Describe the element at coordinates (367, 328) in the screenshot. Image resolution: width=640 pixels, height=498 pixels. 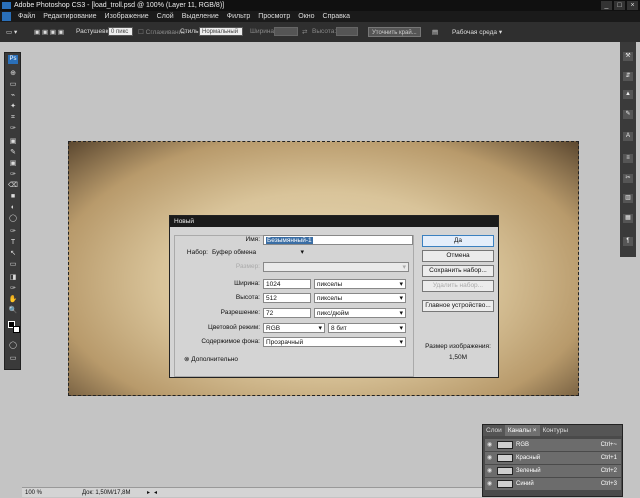
I see `bit-depth-select: 8 бит` at that location.